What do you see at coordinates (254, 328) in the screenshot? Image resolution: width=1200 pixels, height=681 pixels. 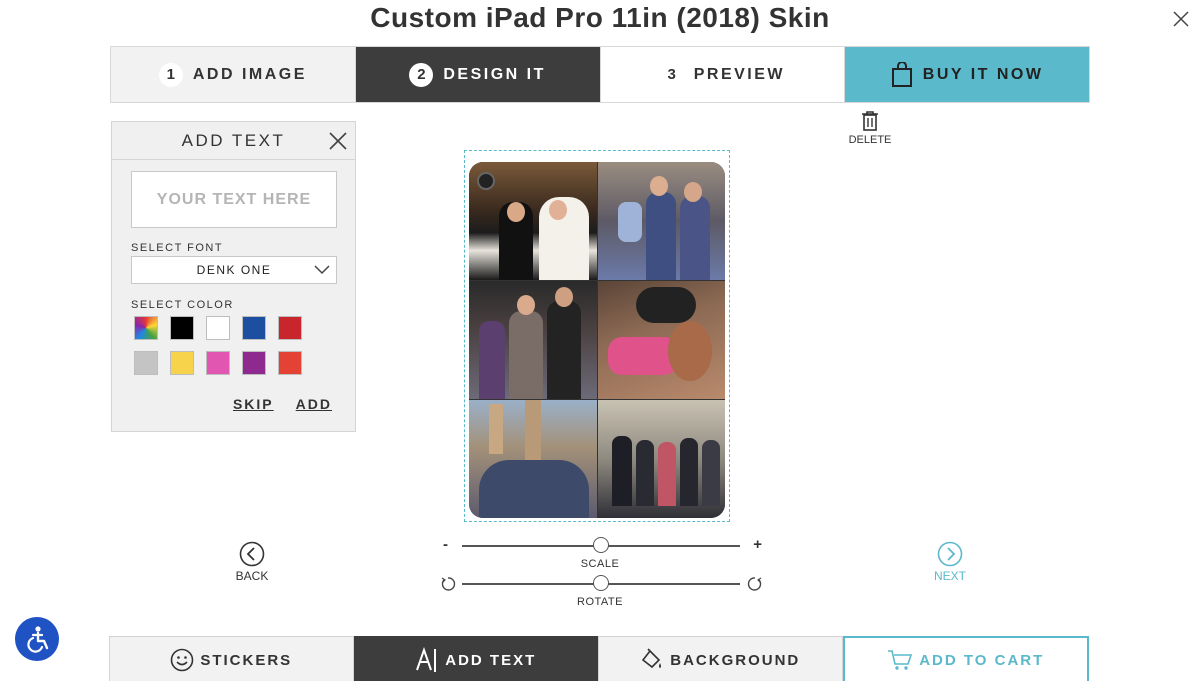 I see `color-swatch-blue` at bounding box center [254, 328].